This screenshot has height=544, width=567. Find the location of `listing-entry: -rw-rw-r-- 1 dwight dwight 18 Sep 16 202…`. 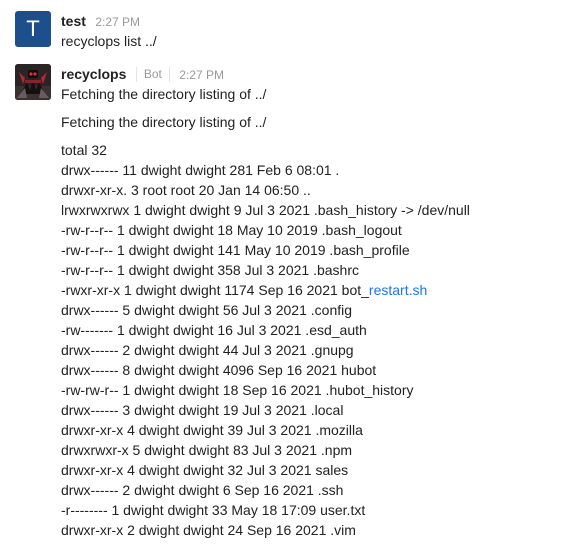

listing-entry: -rw-rw-r-- 1 dwight dwight 18 Sep 16 202… is located at coordinates (237, 390).